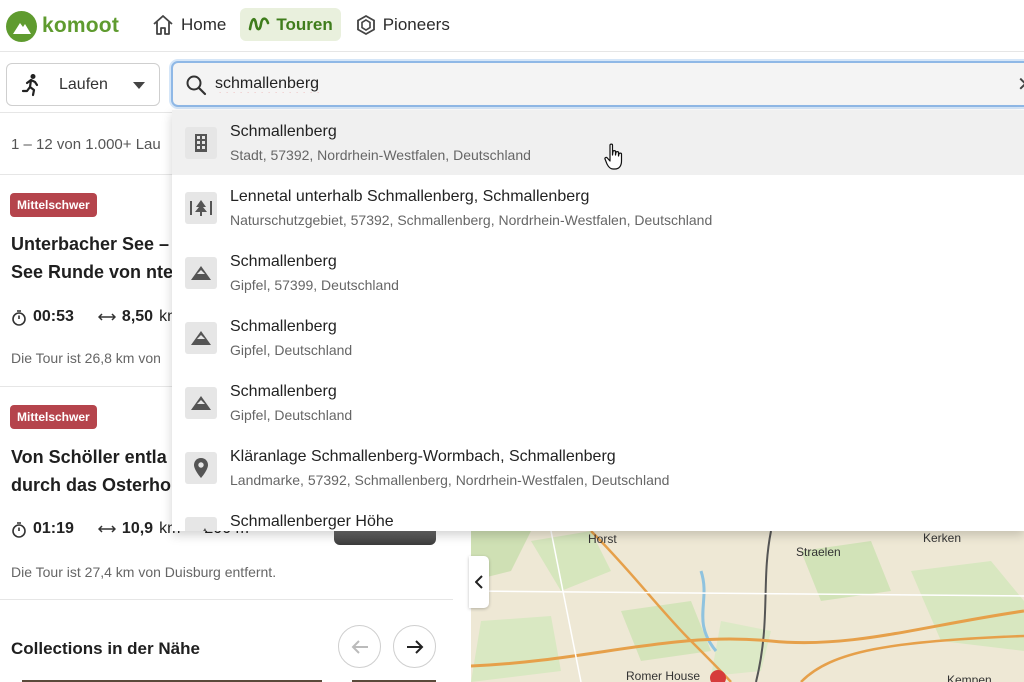 The image size is (1024, 682). I want to click on results-count: 1 – 12 von 1.000+ Lau, so click(86, 144).